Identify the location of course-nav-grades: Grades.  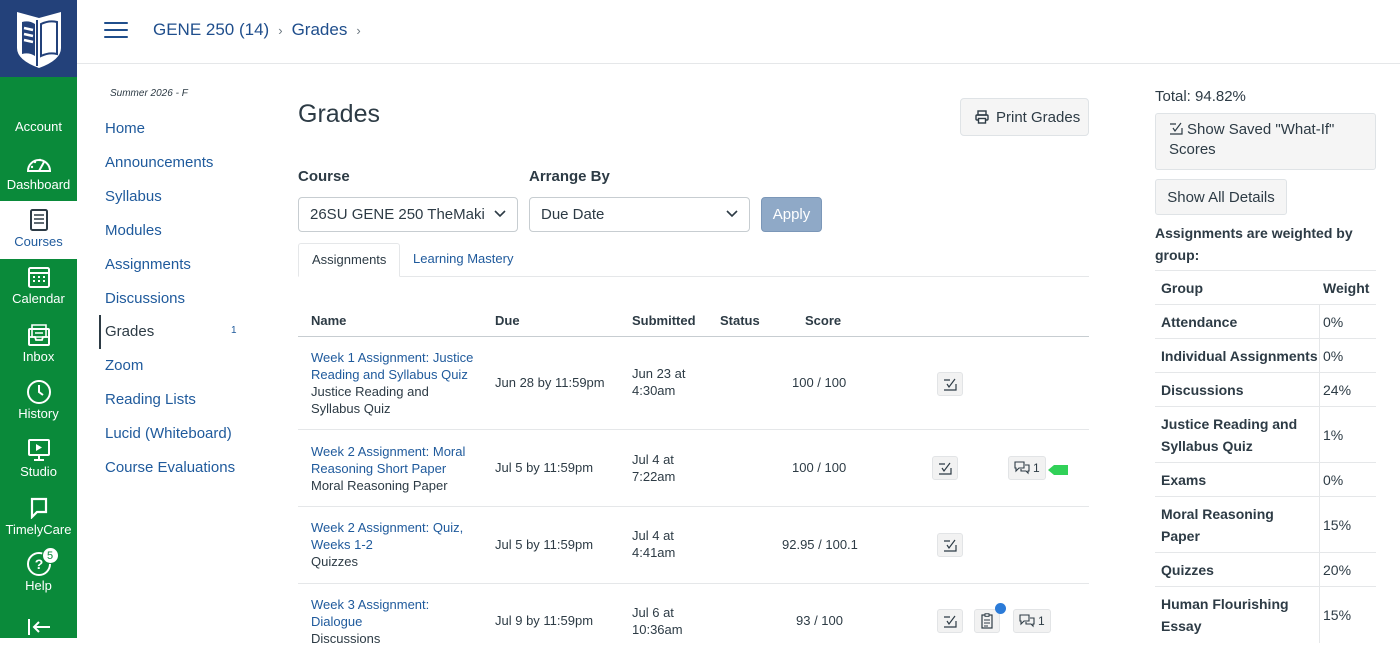
(126, 332).